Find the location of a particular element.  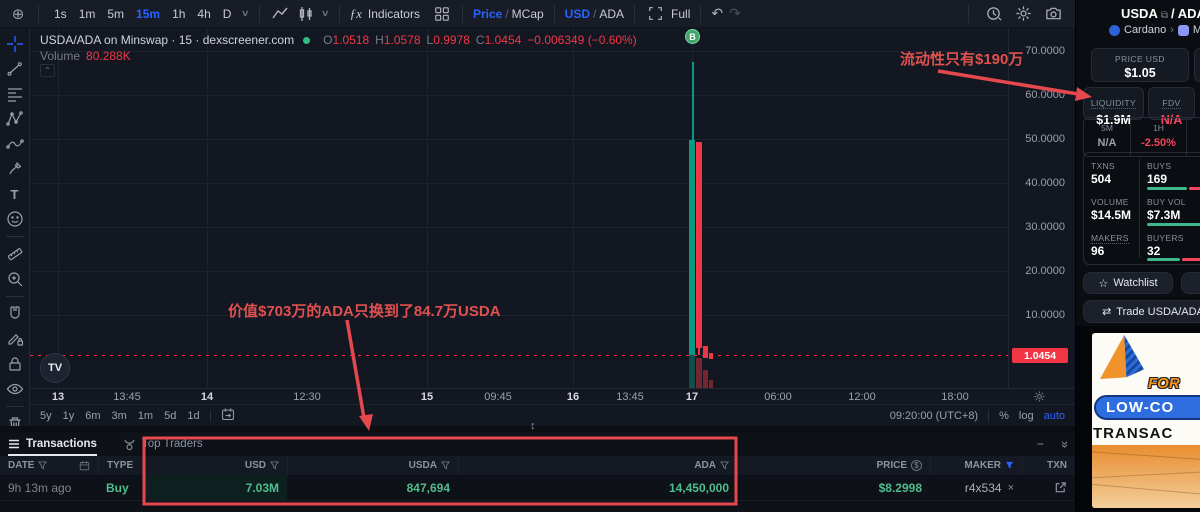

text-tool-icon: T is located at coordinates (15, 194).